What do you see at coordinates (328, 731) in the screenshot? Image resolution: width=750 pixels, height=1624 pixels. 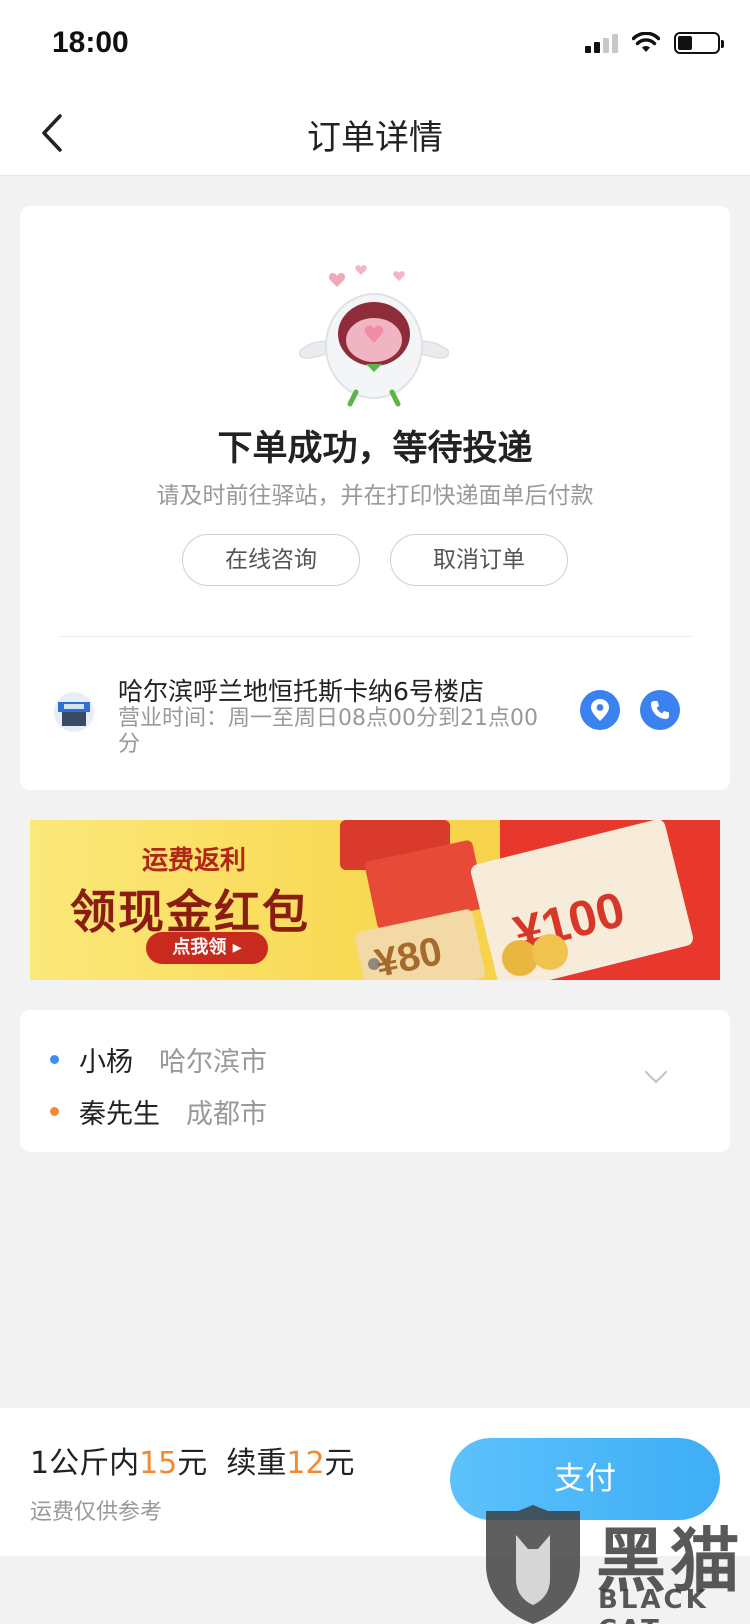 I see `station-hours: 营业时间：周一至周日08点00分到21点00分` at bounding box center [328, 731].